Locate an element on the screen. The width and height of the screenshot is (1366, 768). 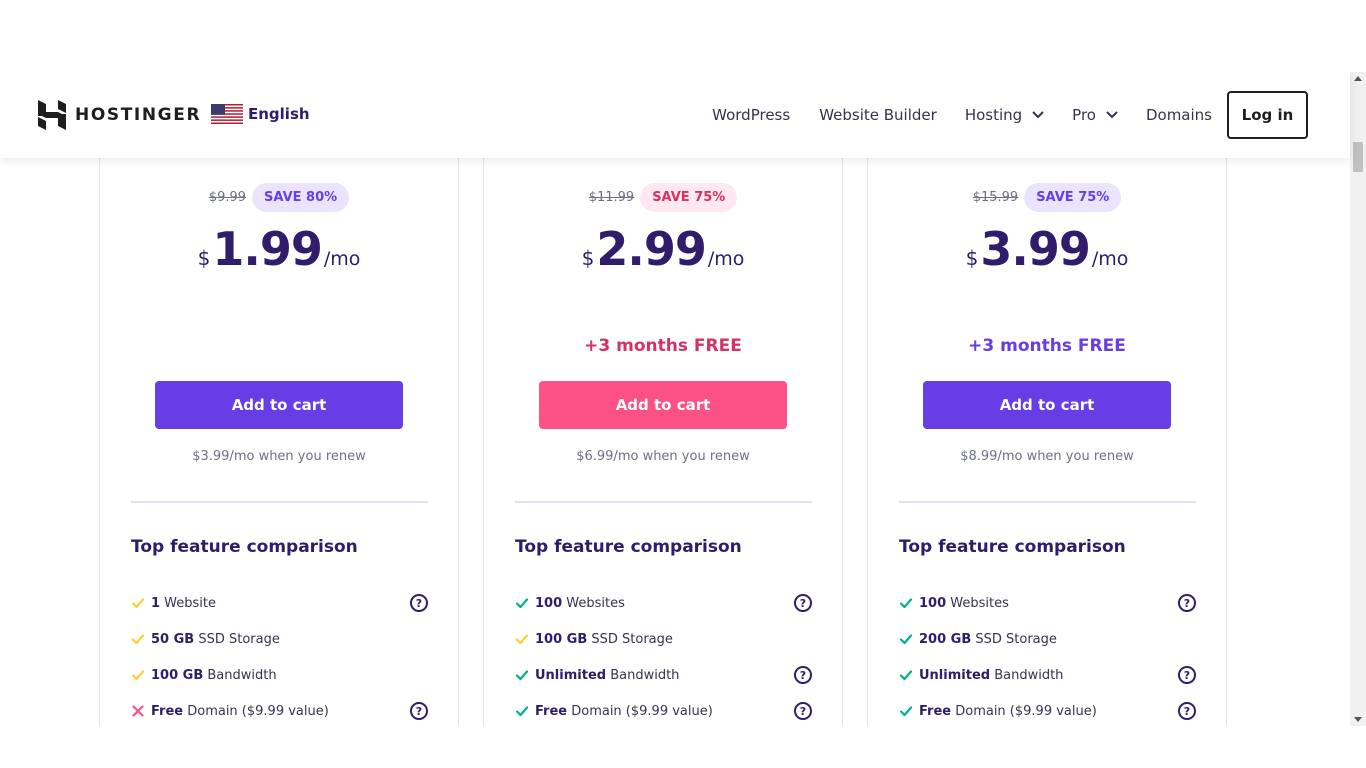
page-scrollbar is located at coordinates (1358, 399).